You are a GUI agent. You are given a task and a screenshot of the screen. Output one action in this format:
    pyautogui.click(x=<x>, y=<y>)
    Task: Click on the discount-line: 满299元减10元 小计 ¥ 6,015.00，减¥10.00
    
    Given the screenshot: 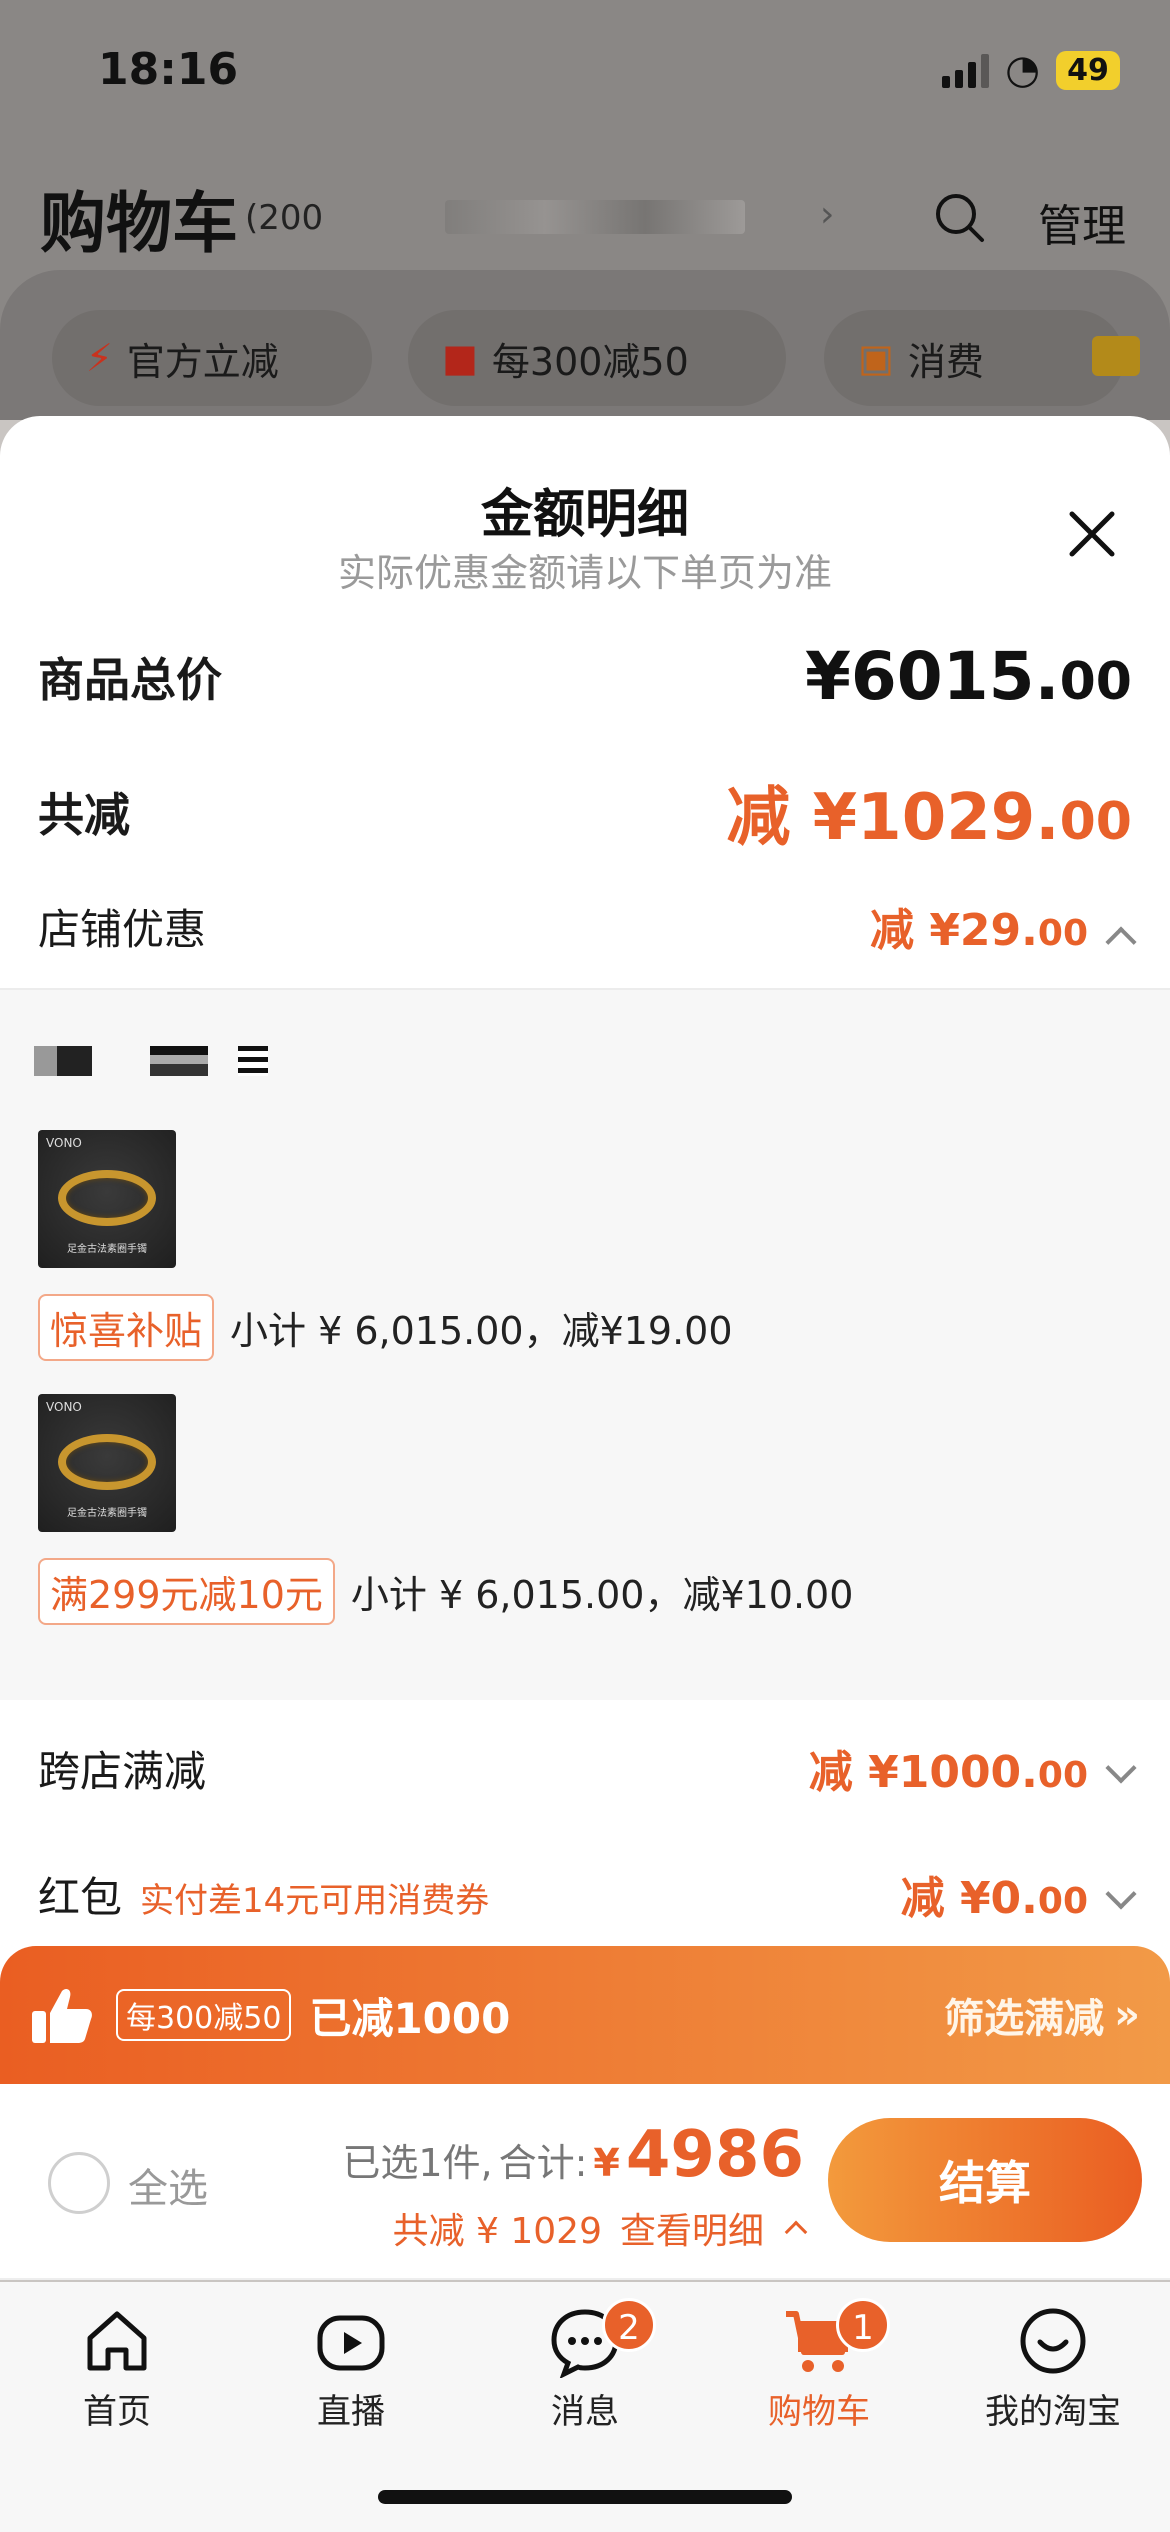 What is the action you would take?
    pyautogui.click(x=445, y=1591)
    